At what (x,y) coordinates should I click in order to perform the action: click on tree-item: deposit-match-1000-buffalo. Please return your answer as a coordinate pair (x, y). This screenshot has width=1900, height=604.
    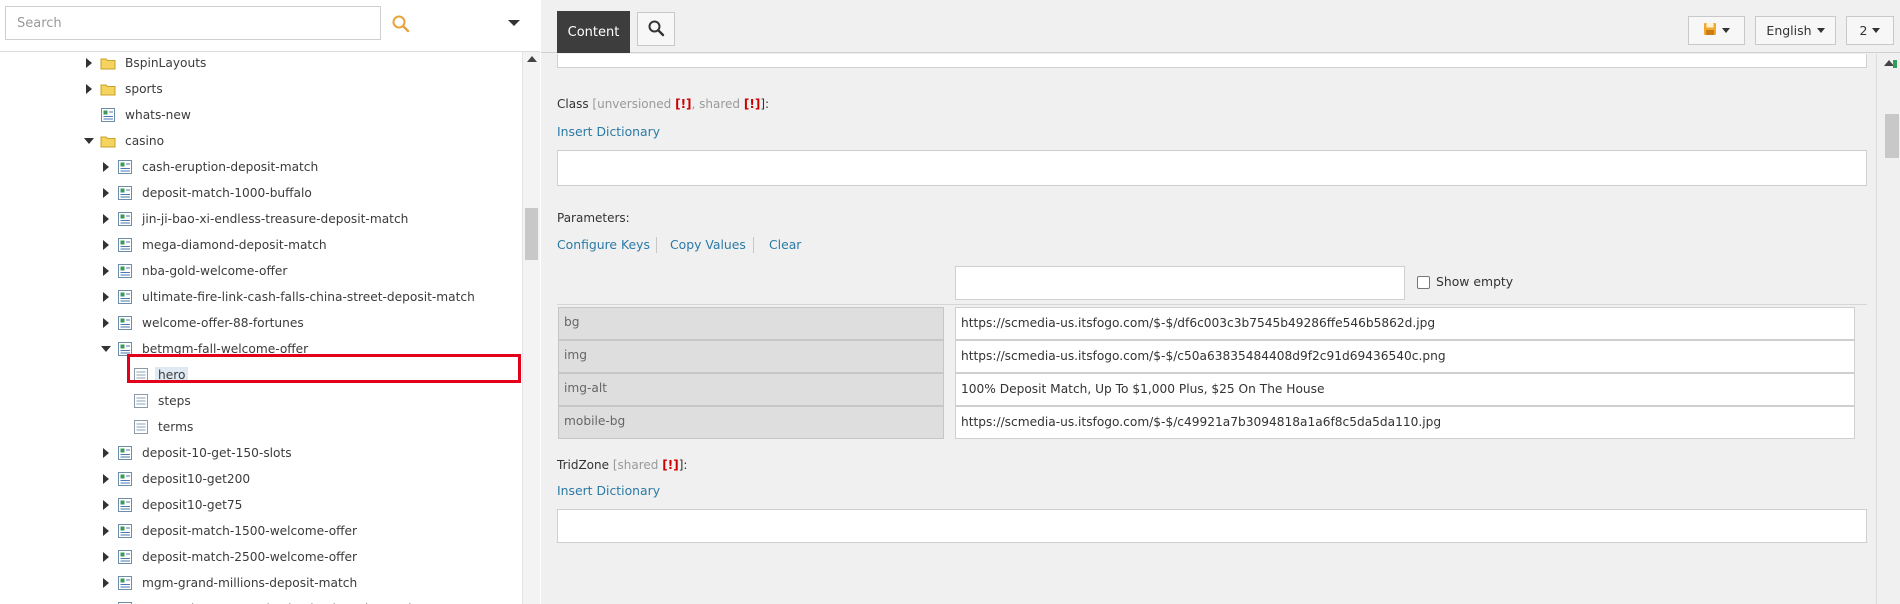
    Looking at the image, I should click on (208, 193).